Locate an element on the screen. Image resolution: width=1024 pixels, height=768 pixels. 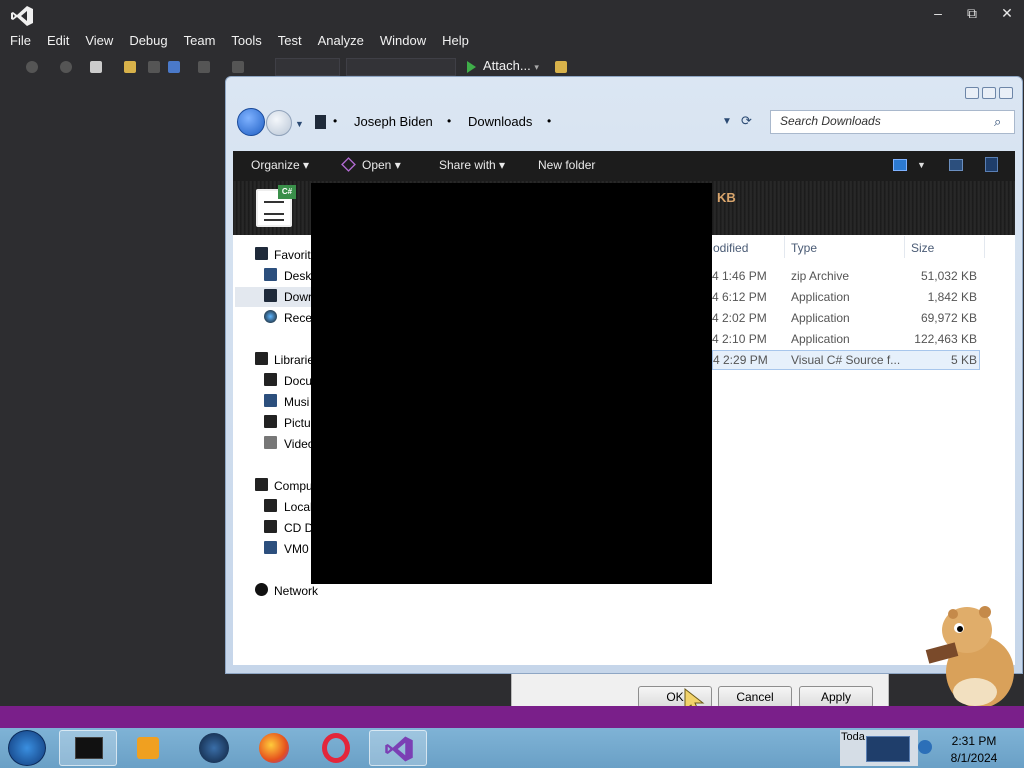
tray-status-icon is located at coordinates (925, 747).